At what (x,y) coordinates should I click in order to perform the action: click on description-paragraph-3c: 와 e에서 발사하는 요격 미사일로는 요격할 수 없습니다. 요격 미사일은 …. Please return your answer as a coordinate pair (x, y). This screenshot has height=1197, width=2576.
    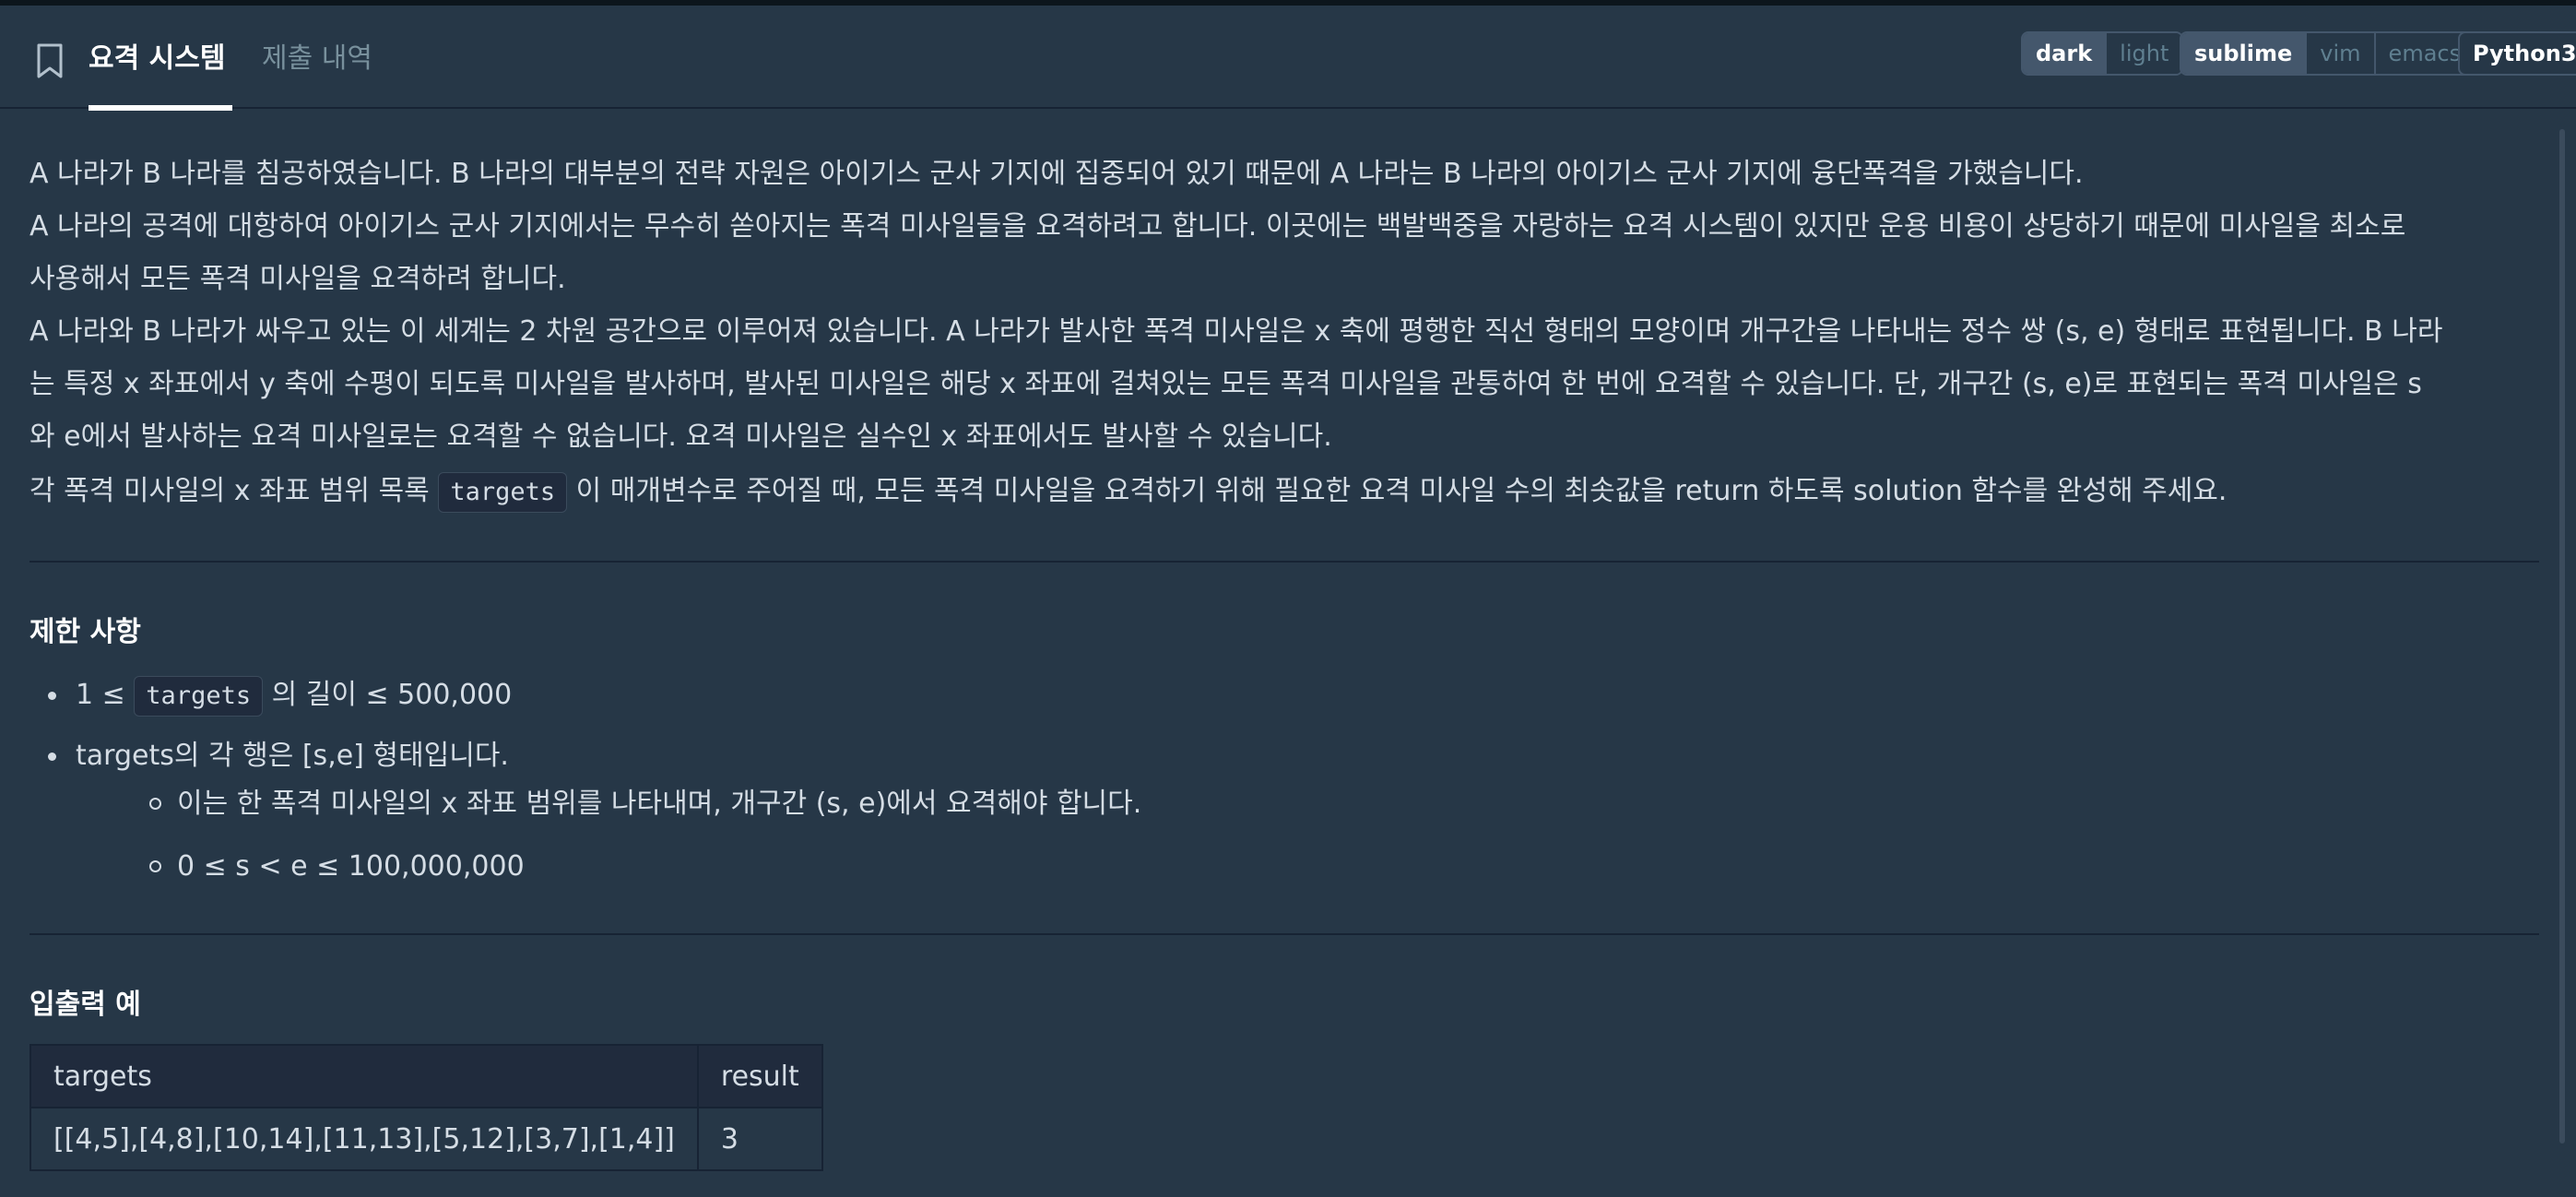
    Looking at the image, I should click on (681, 437).